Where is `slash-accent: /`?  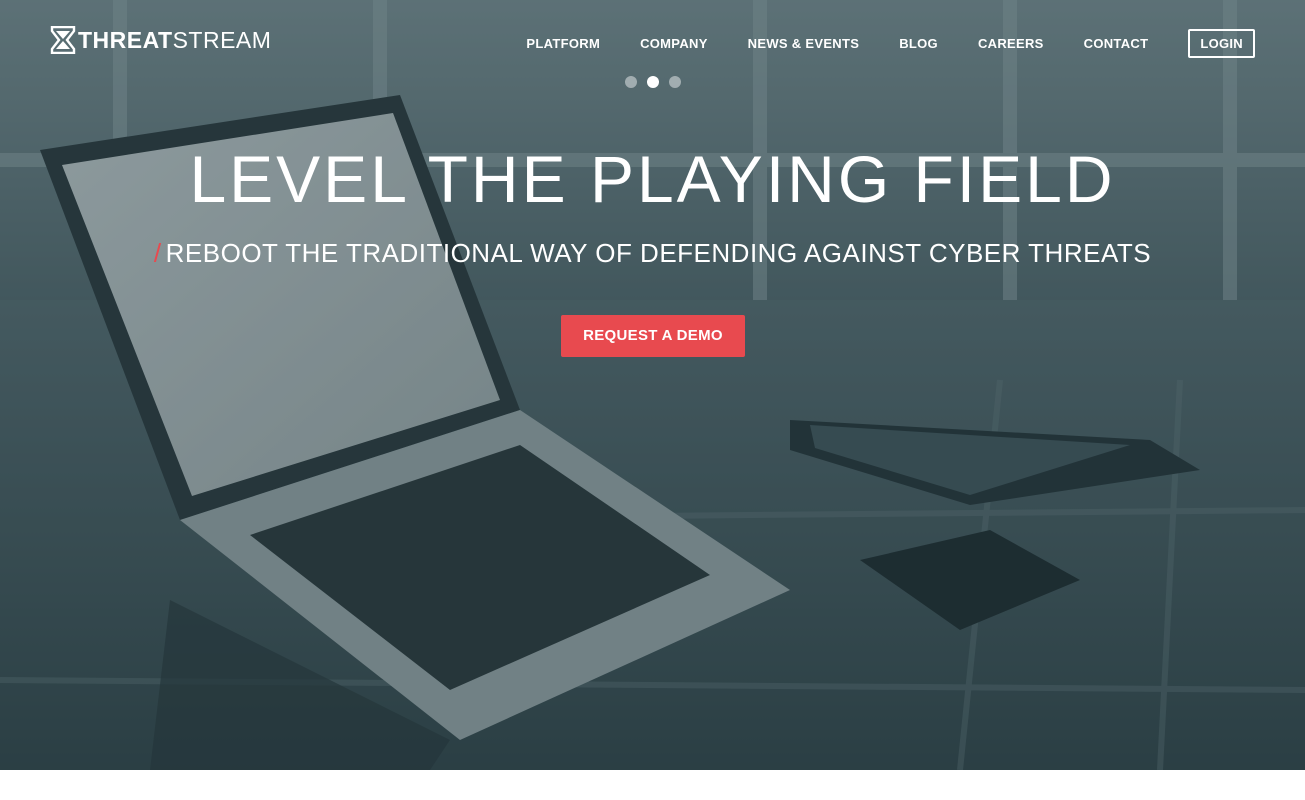
slash-accent: / is located at coordinates (157, 253).